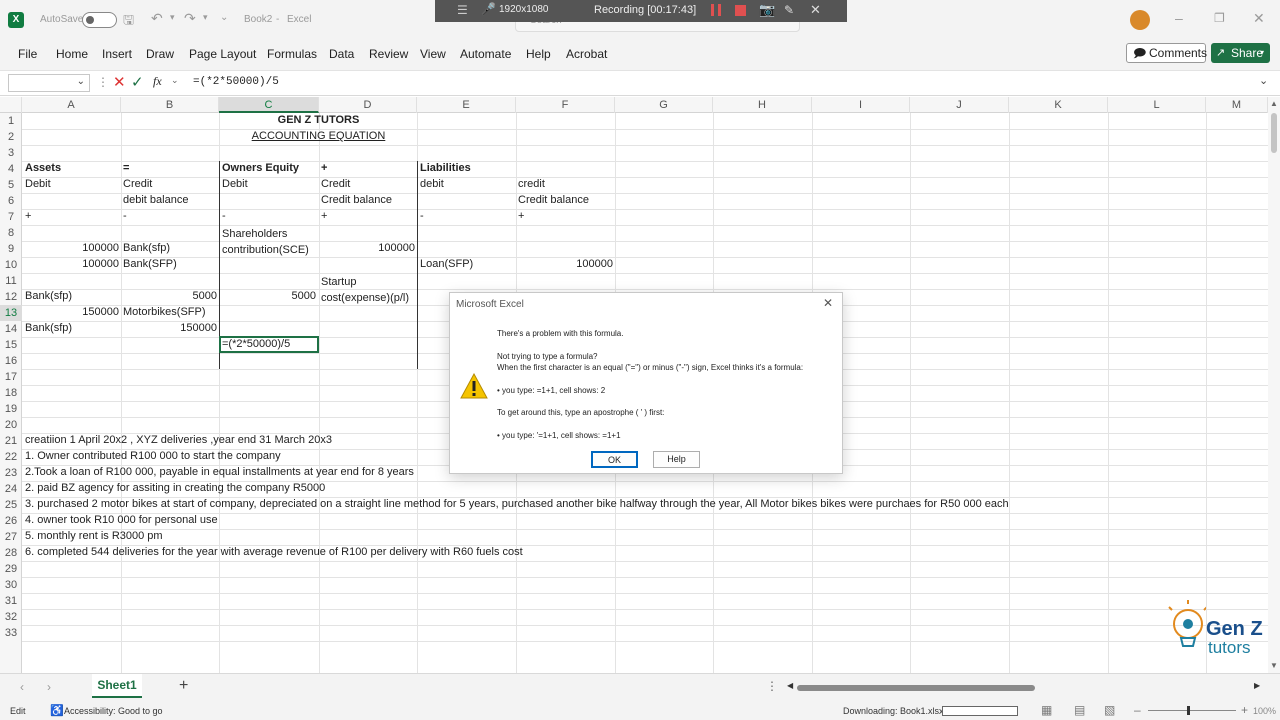 Image resolution: width=1280 pixels, height=720 pixels. I want to click on page-layout-view-icon: ▤, so click(1079, 710).